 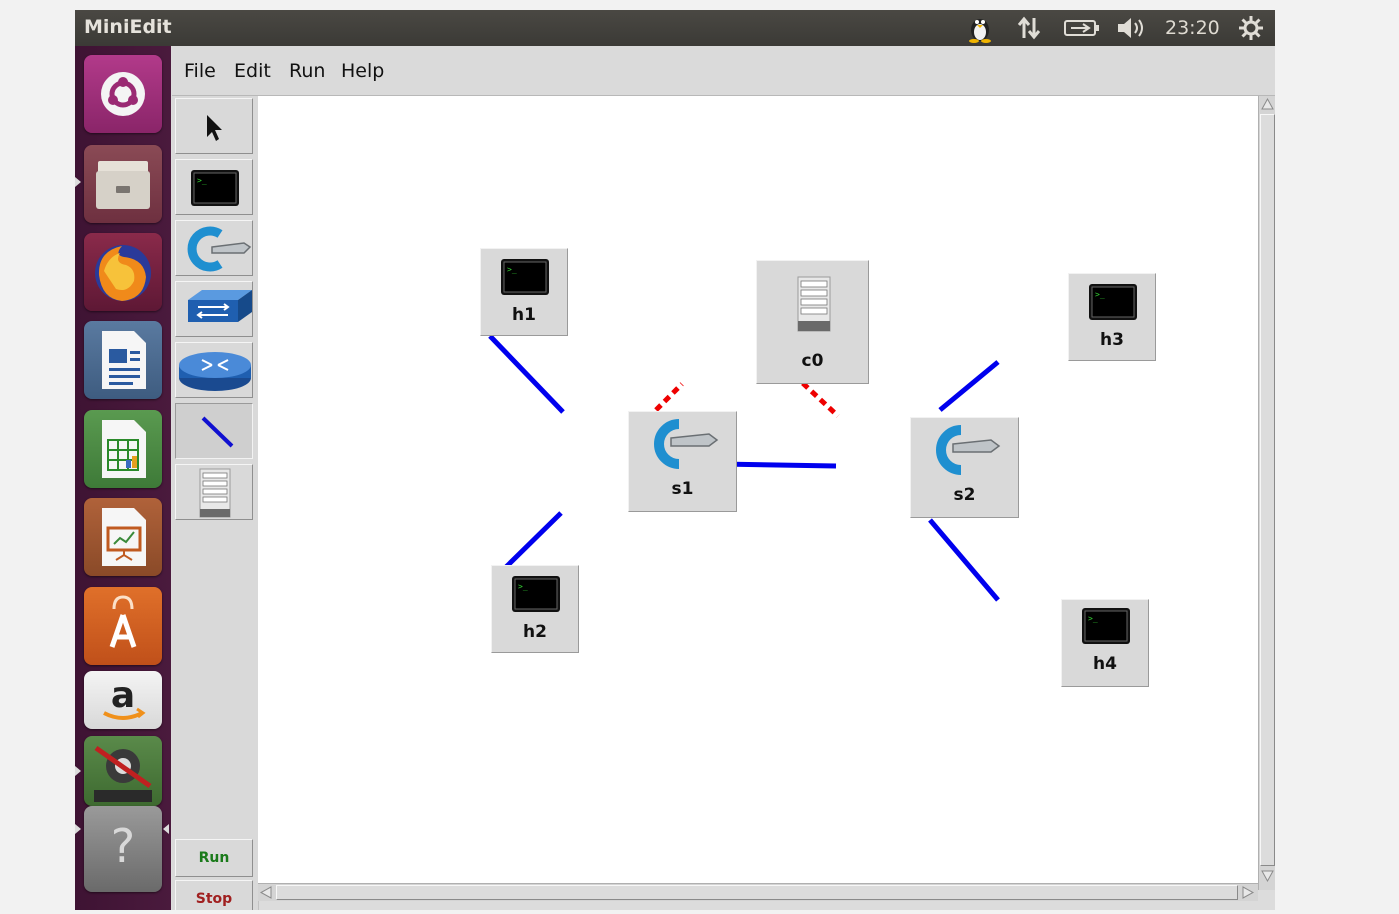 I want to click on help-icon: ?, so click(x=123, y=849).